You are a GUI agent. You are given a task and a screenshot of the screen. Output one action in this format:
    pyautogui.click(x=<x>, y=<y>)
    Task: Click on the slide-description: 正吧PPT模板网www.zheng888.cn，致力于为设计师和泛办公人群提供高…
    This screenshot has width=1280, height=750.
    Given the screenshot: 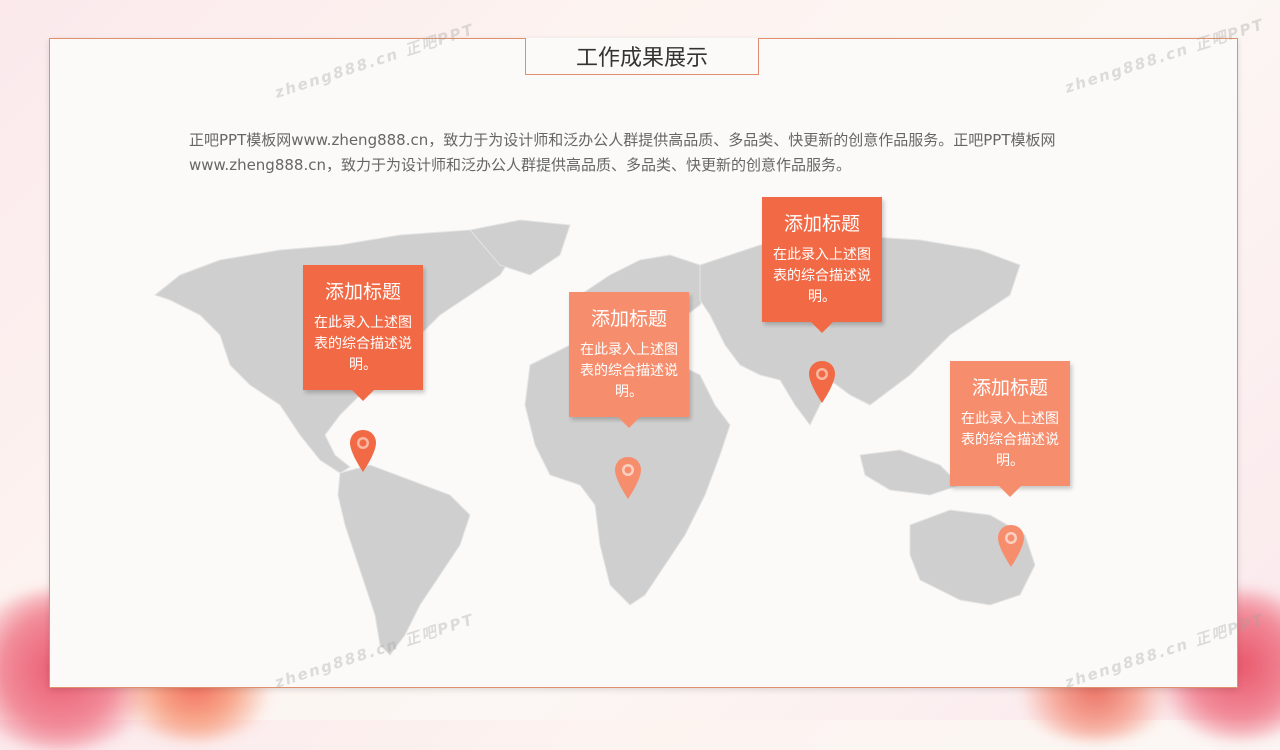 What is the action you would take?
    pyautogui.click(x=622, y=152)
    